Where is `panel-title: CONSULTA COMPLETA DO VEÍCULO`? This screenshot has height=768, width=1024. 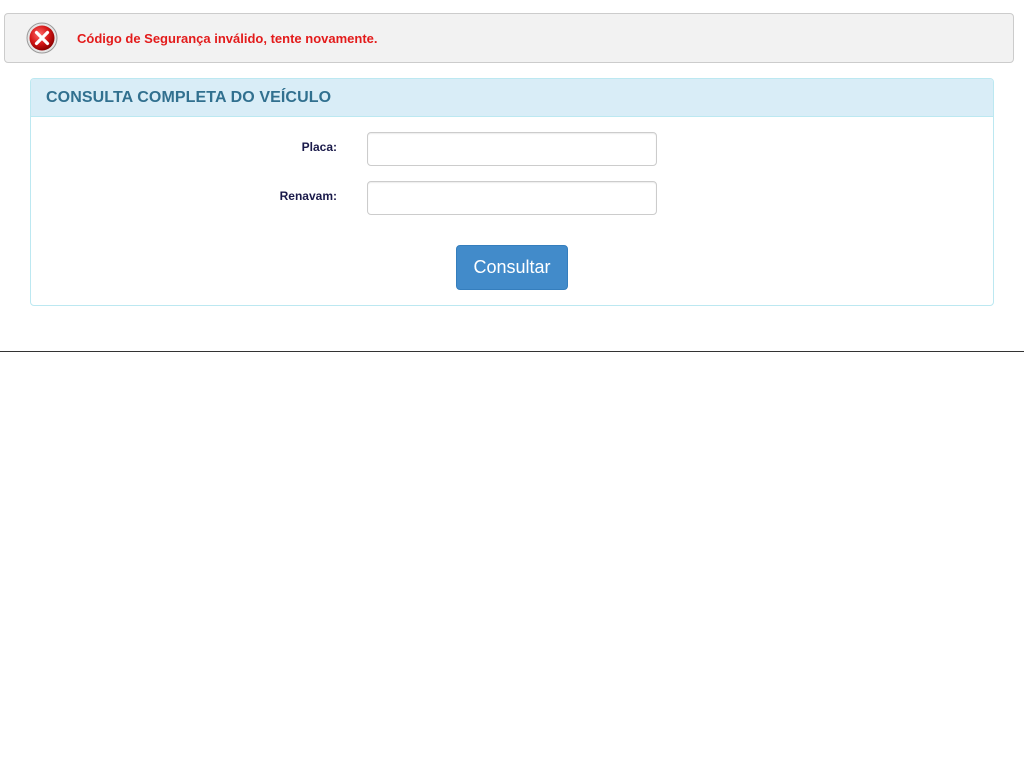
panel-title: CONSULTA COMPLETA DO VEÍCULO is located at coordinates (189, 97).